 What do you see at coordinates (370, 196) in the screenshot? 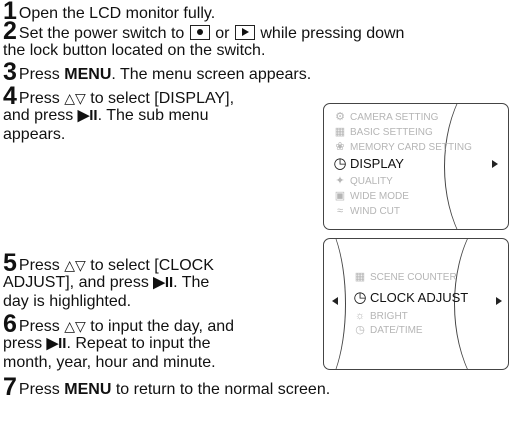
I see `menu-item-wide-mode: ▣ WIDE MODE` at bounding box center [370, 196].